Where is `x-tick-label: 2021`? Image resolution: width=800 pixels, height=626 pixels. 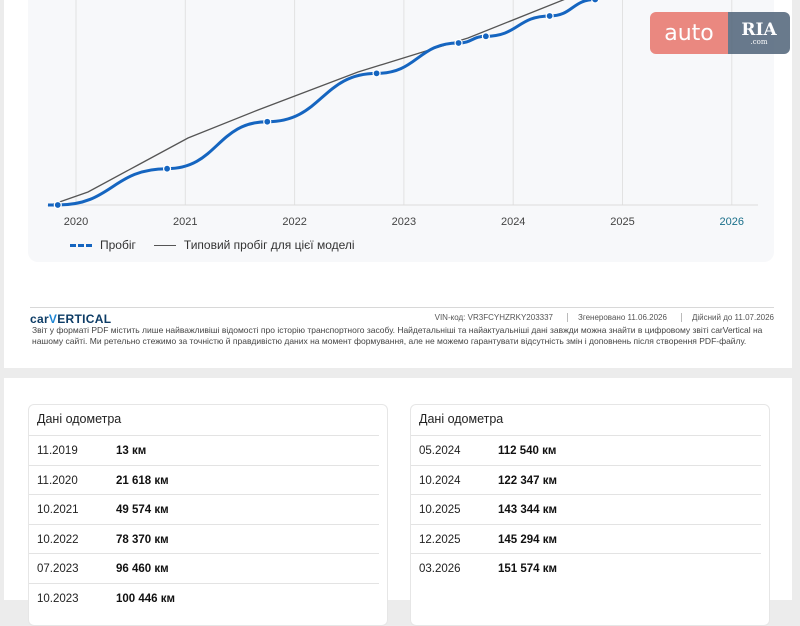
x-tick-label: 2021 is located at coordinates (185, 222).